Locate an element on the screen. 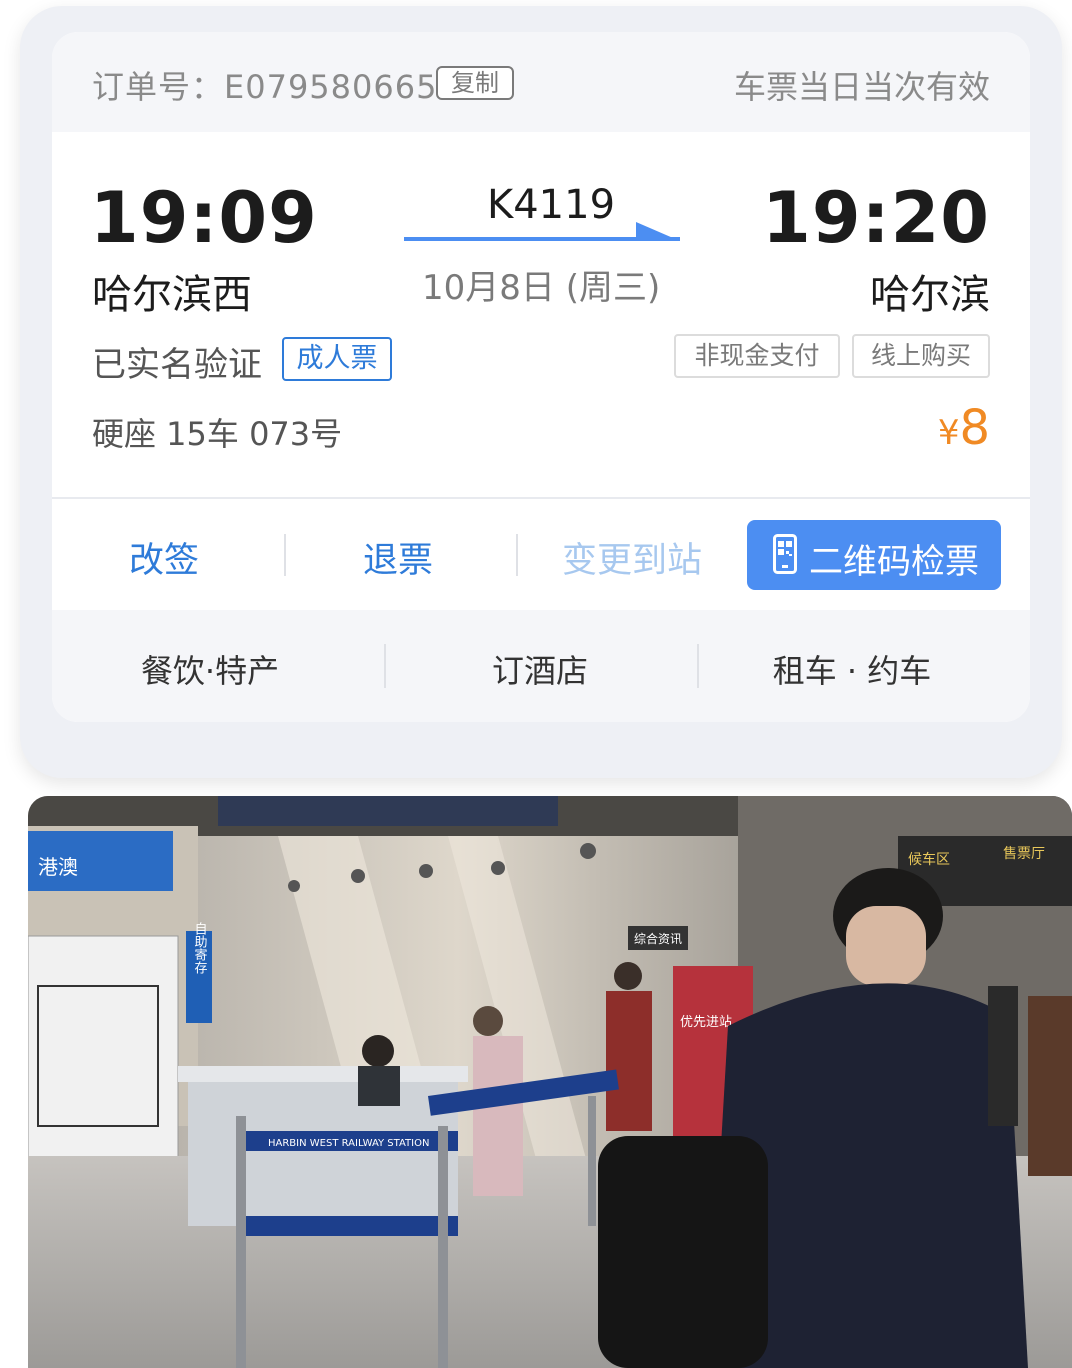  seat-info: 硬座 15车 073号 is located at coordinates (217, 434).